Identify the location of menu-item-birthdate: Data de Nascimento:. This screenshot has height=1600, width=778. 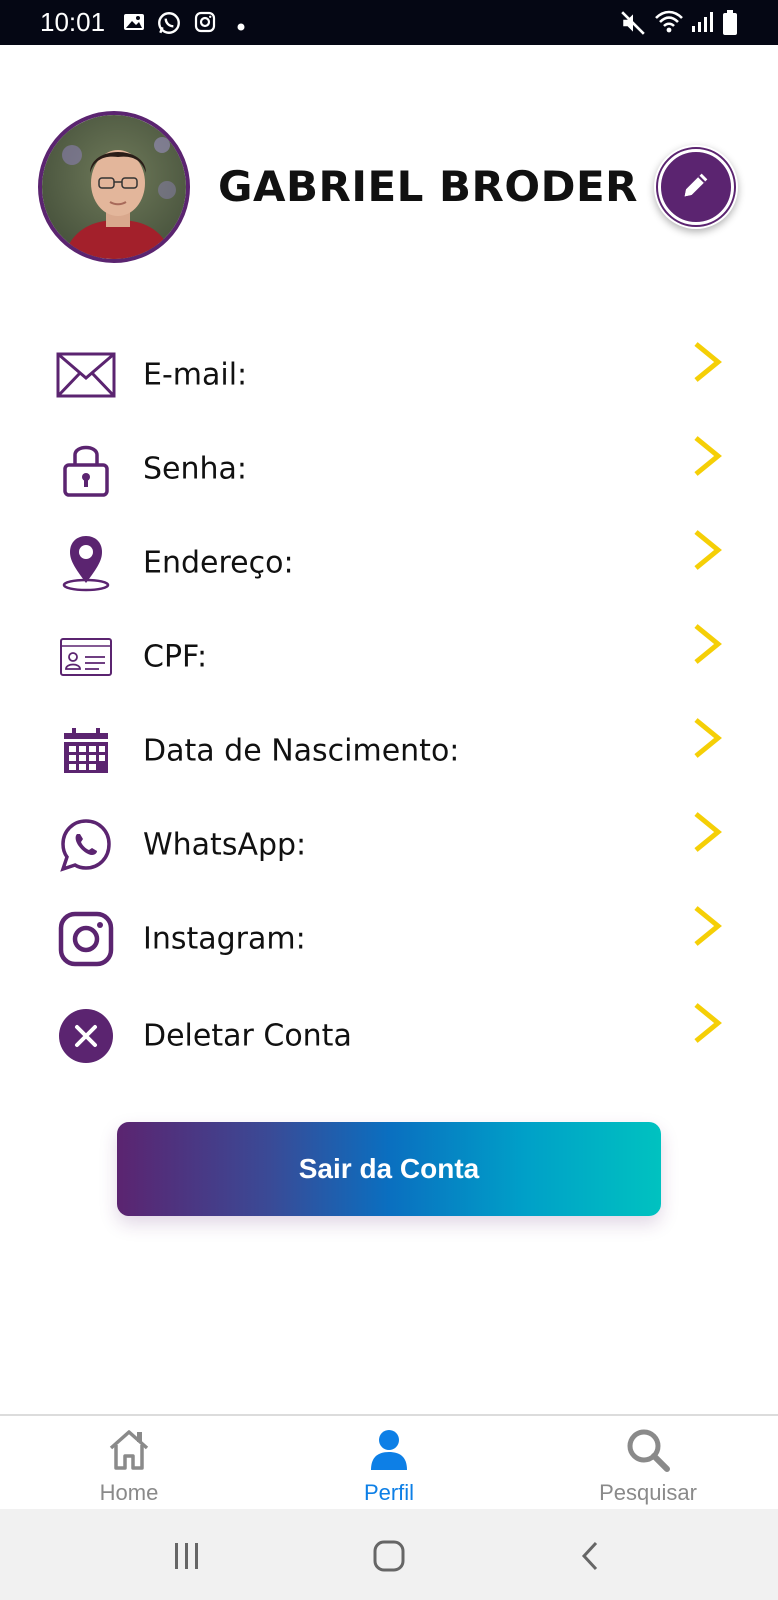
(389, 751).